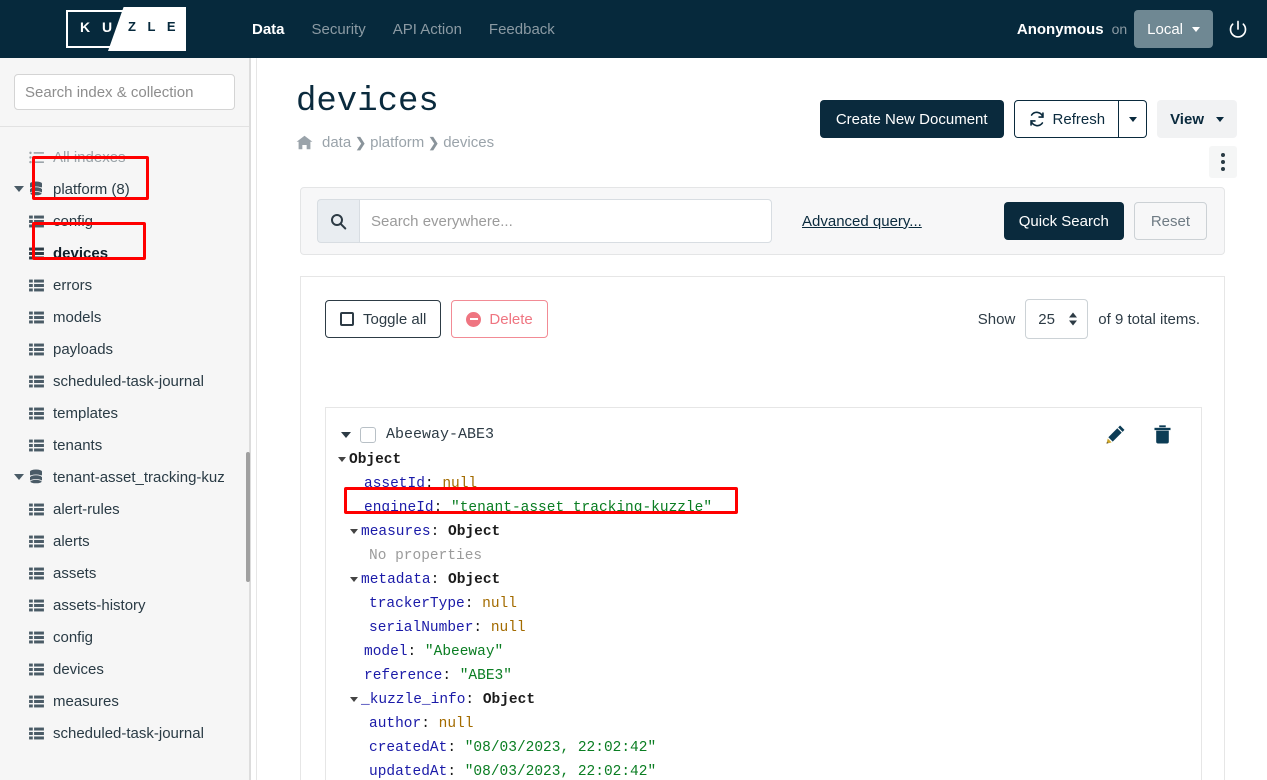  What do you see at coordinates (769, 460) in the screenshot?
I see `json-root-line: Object` at bounding box center [769, 460].